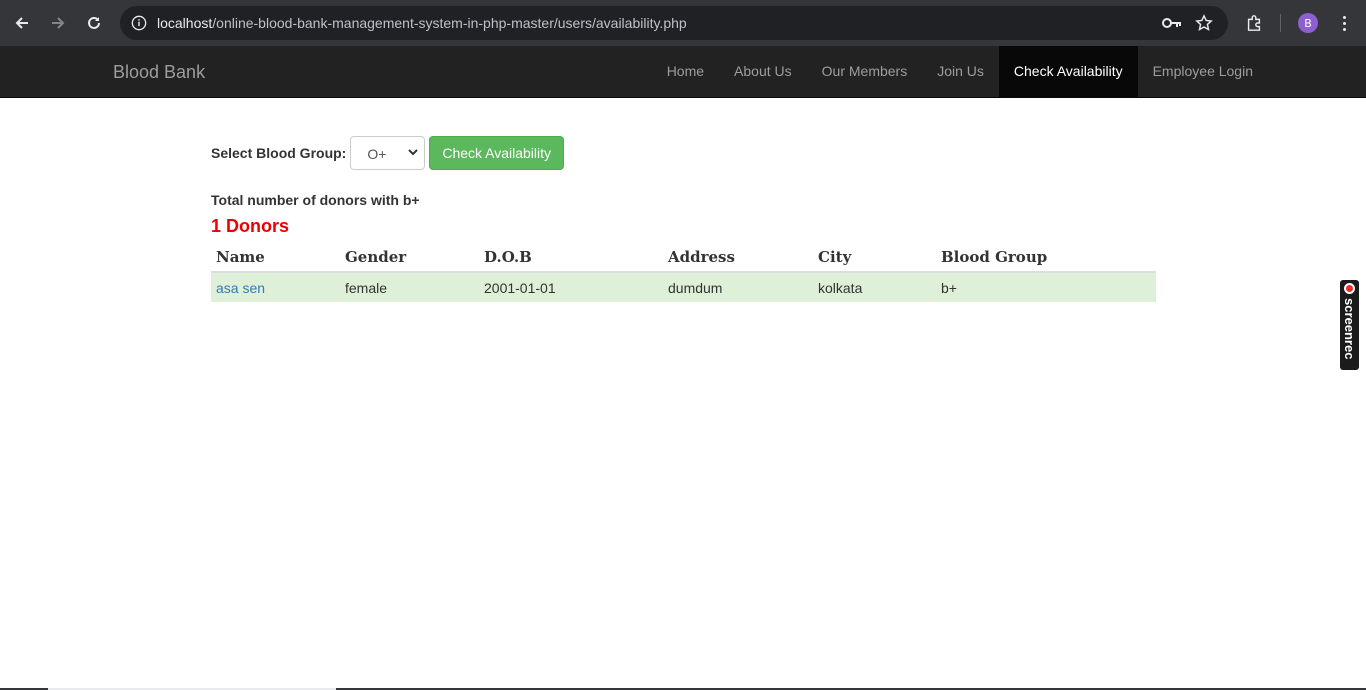 This screenshot has width=1366, height=690. I want to click on donor-count: 1 Donors, so click(250, 226).